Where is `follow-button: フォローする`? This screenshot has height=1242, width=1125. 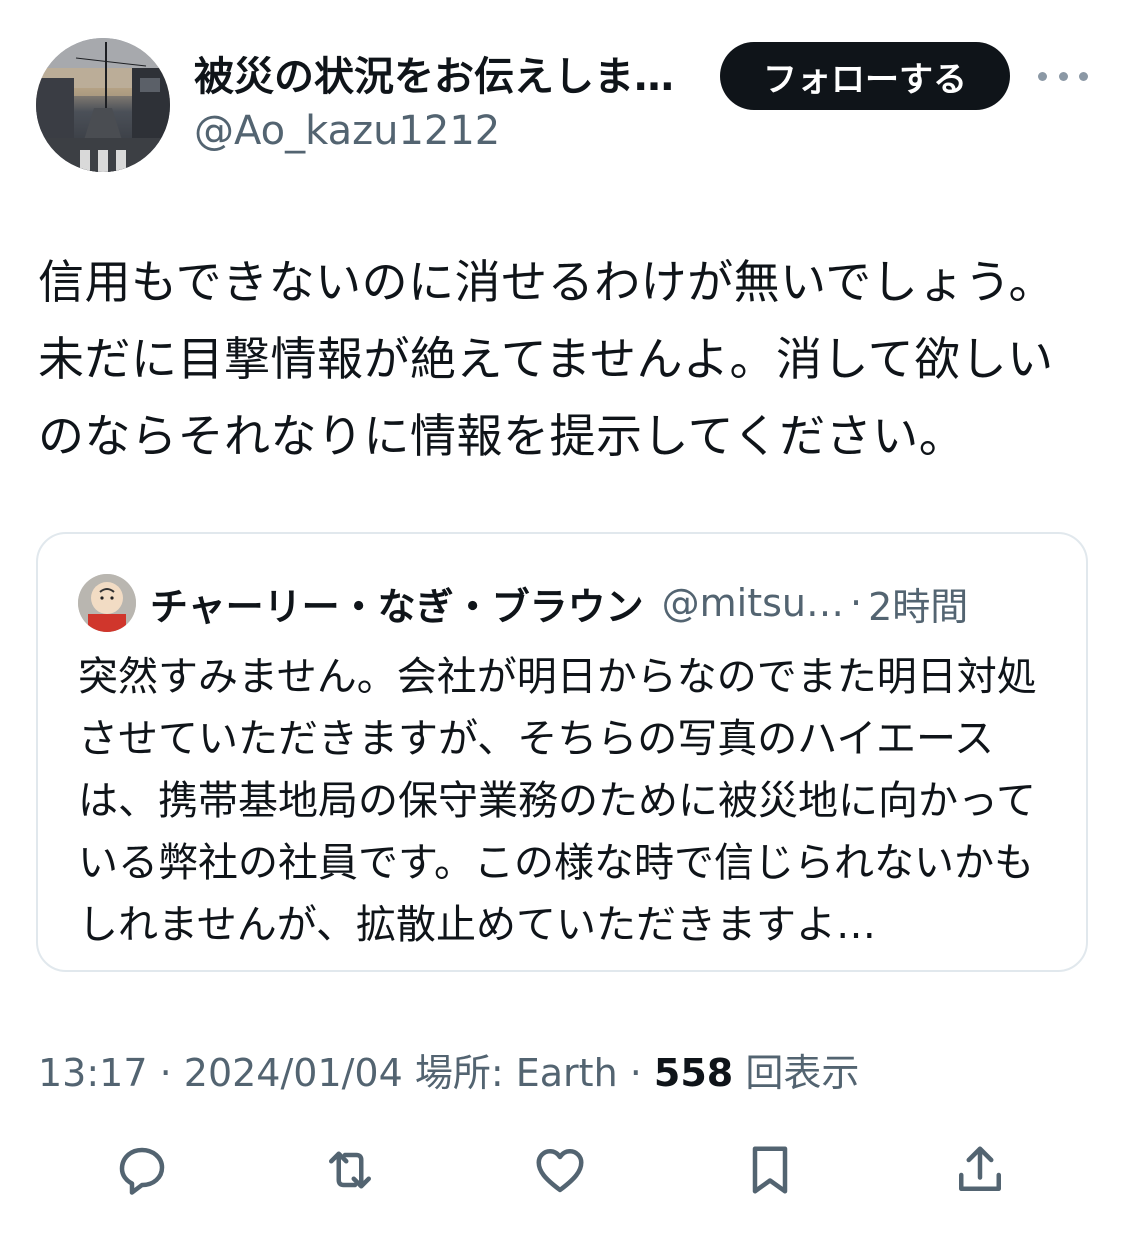
follow-button: フォローする is located at coordinates (865, 76).